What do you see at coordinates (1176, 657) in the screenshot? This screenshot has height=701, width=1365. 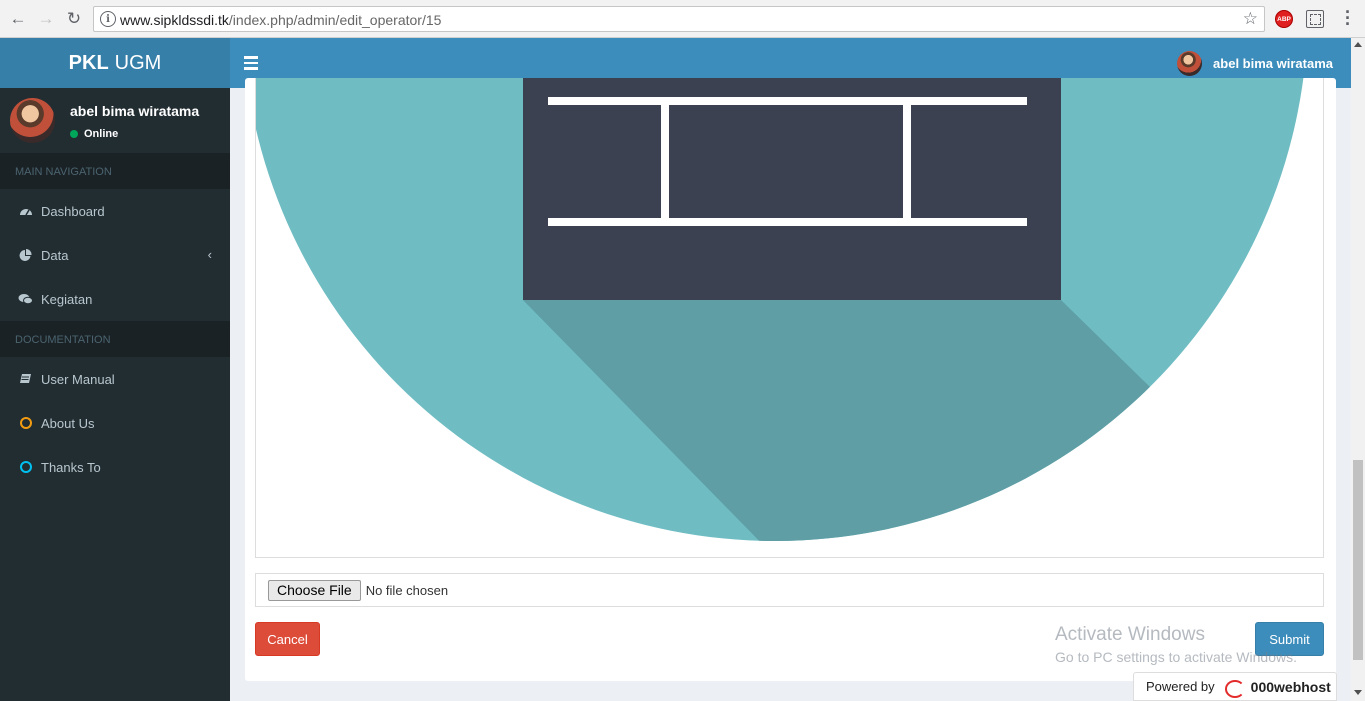 I see `watermark-subtitle: Go to PC settings to activate Windows.` at bounding box center [1176, 657].